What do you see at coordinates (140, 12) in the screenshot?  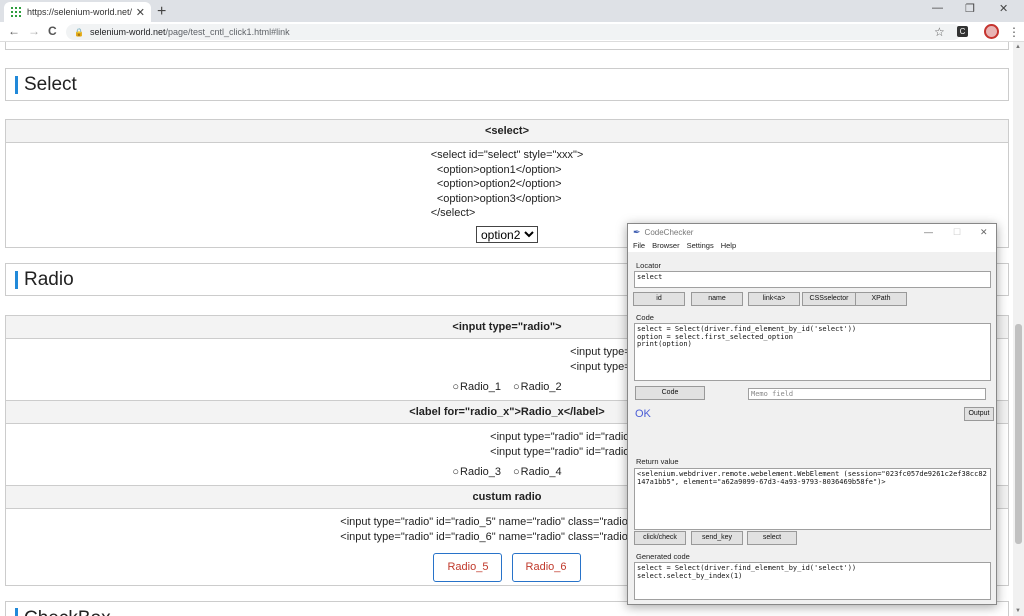 I see `tab-close-icon: ✕` at bounding box center [140, 12].